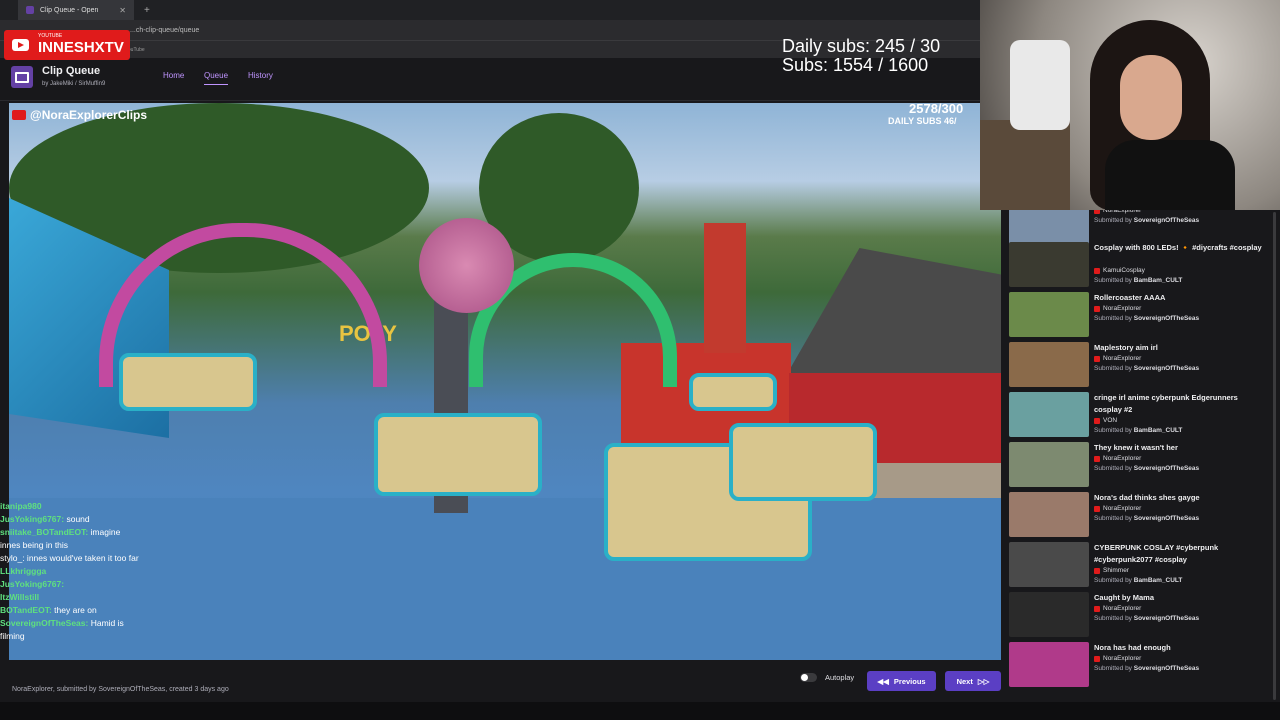  What do you see at coordinates (260, 75) in the screenshot?
I see `nav-history: History` at bounding box center [260, 75].